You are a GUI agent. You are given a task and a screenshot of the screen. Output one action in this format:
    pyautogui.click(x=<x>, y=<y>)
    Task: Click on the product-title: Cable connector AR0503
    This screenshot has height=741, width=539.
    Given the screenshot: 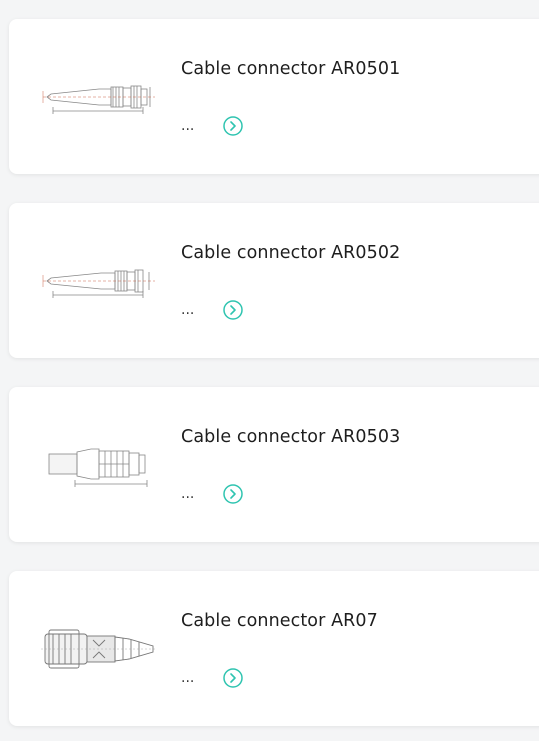 What is the action you would take?
    pyautogui.click(x=290, y=437)
    